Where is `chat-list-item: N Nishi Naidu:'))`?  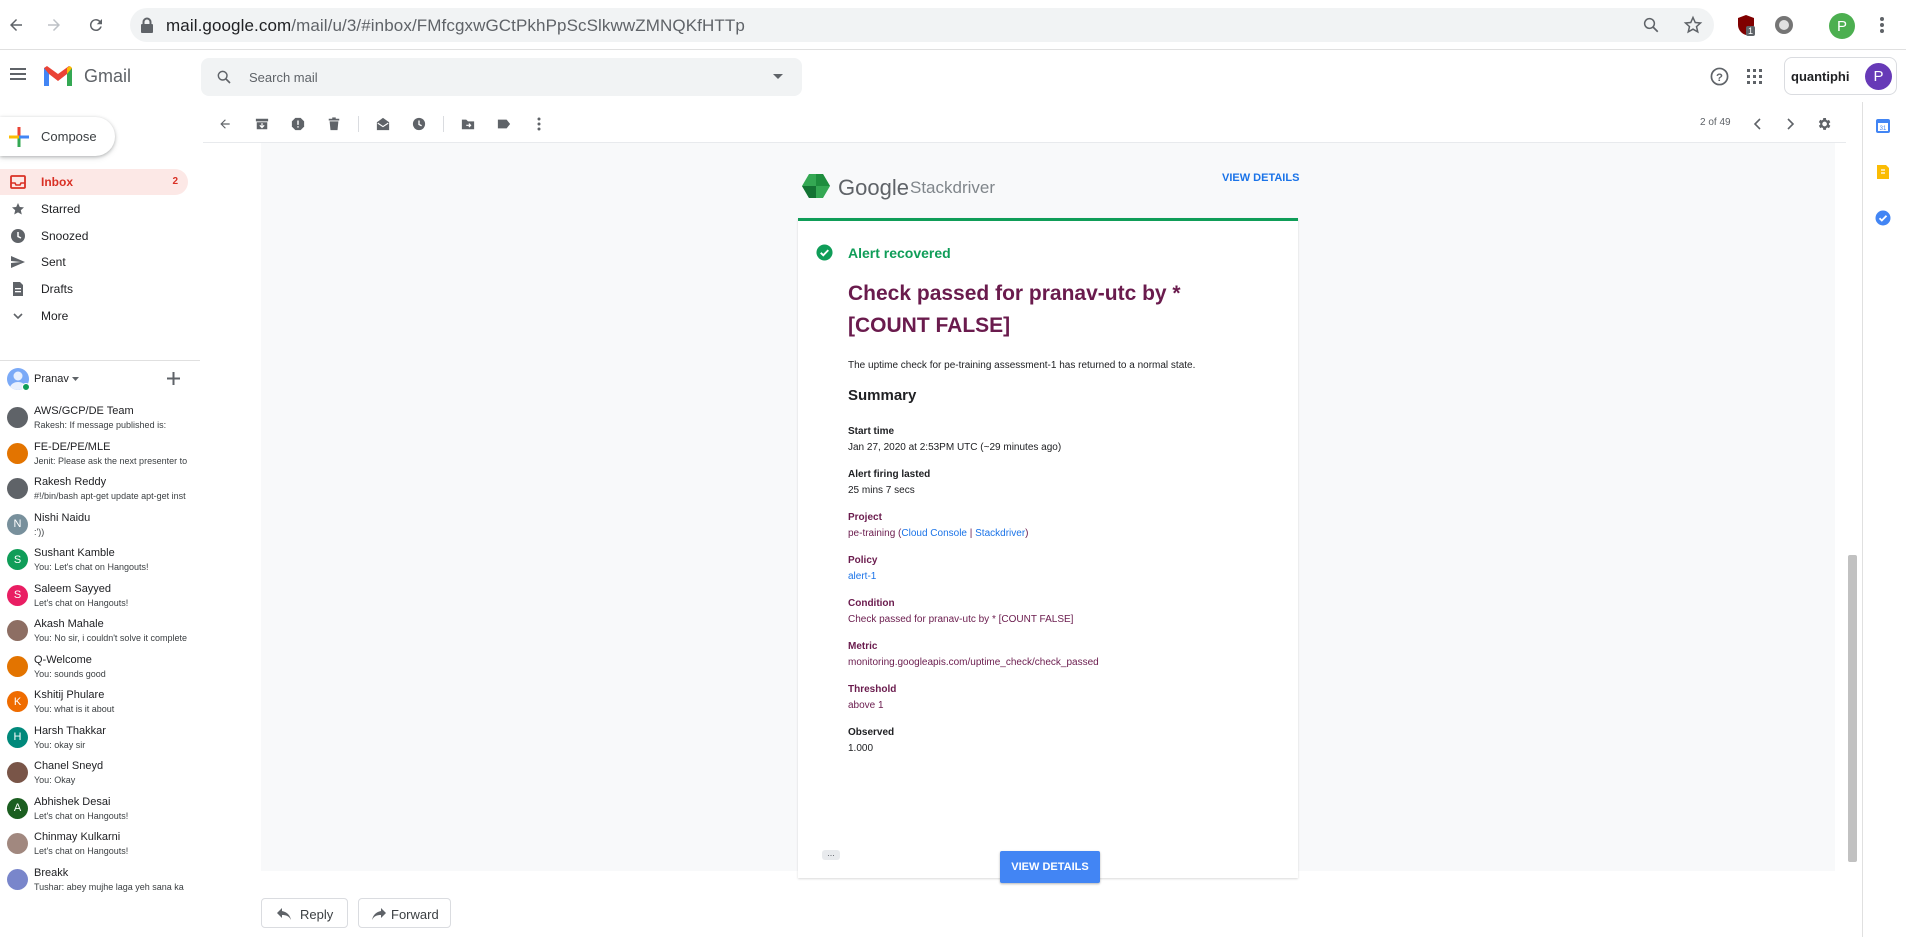
chat-list-item: N Nishi Naidu:')) is located at coordinates (95, 526).